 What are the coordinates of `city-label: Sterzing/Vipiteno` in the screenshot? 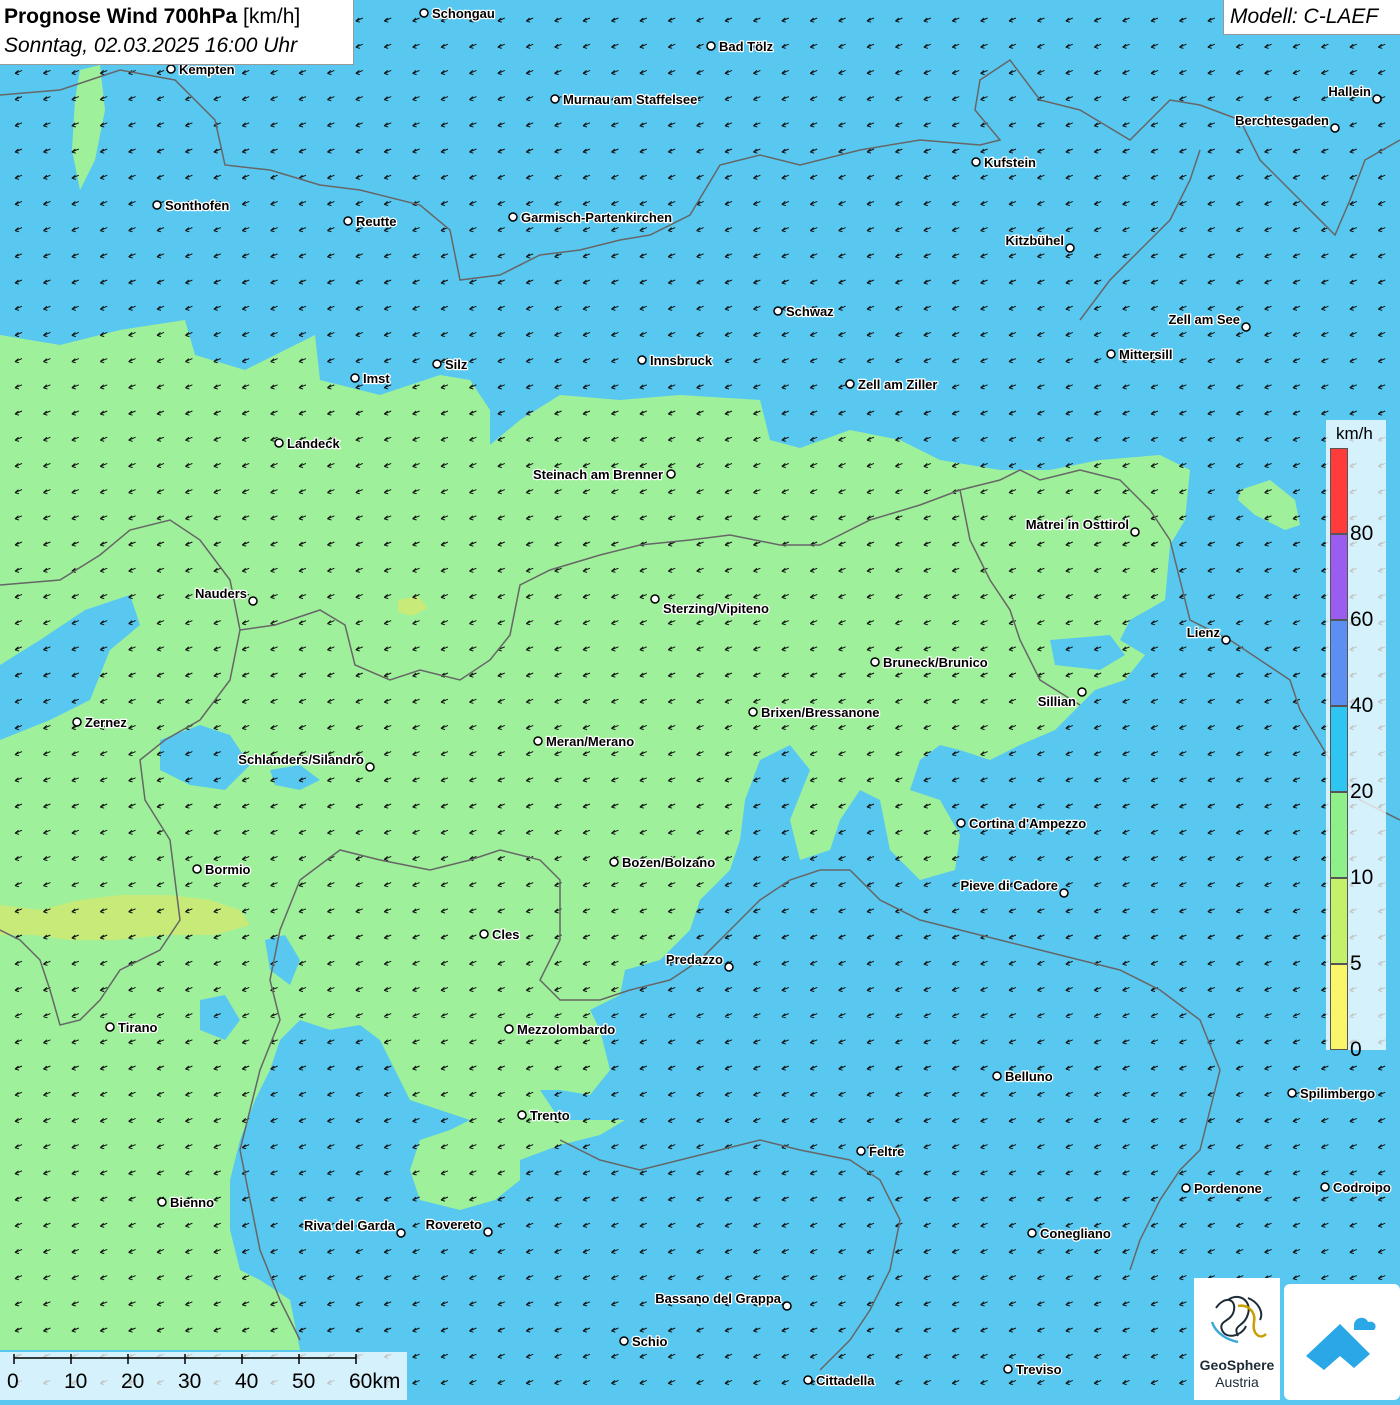 It's located at (716, 608).